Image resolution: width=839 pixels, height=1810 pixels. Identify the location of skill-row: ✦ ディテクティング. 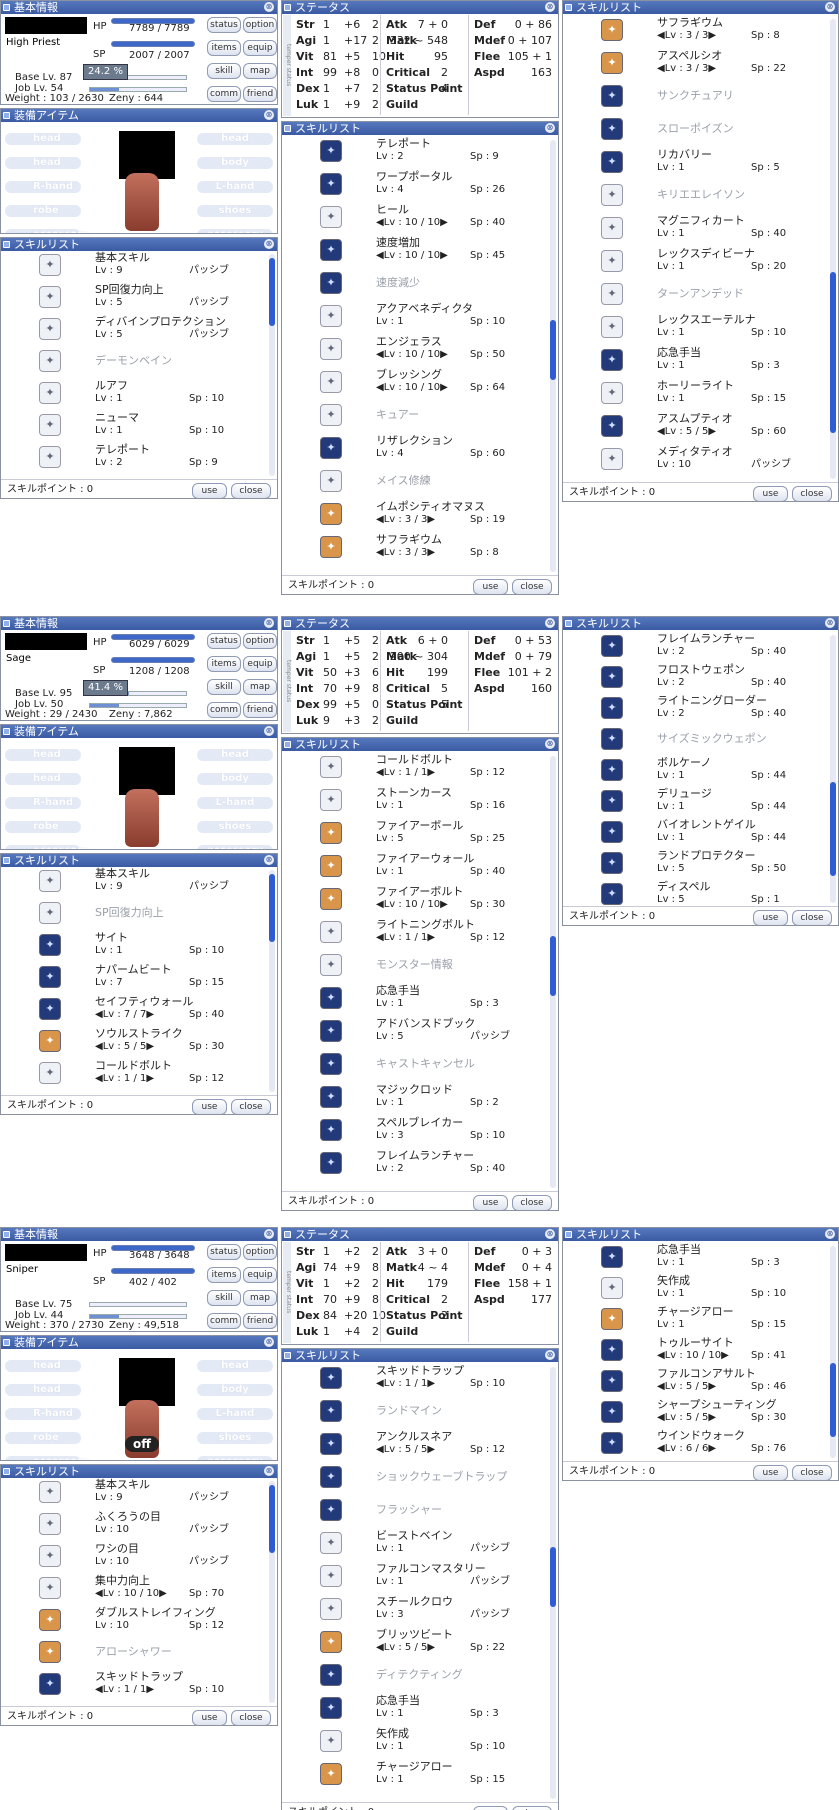
(420, 1676).